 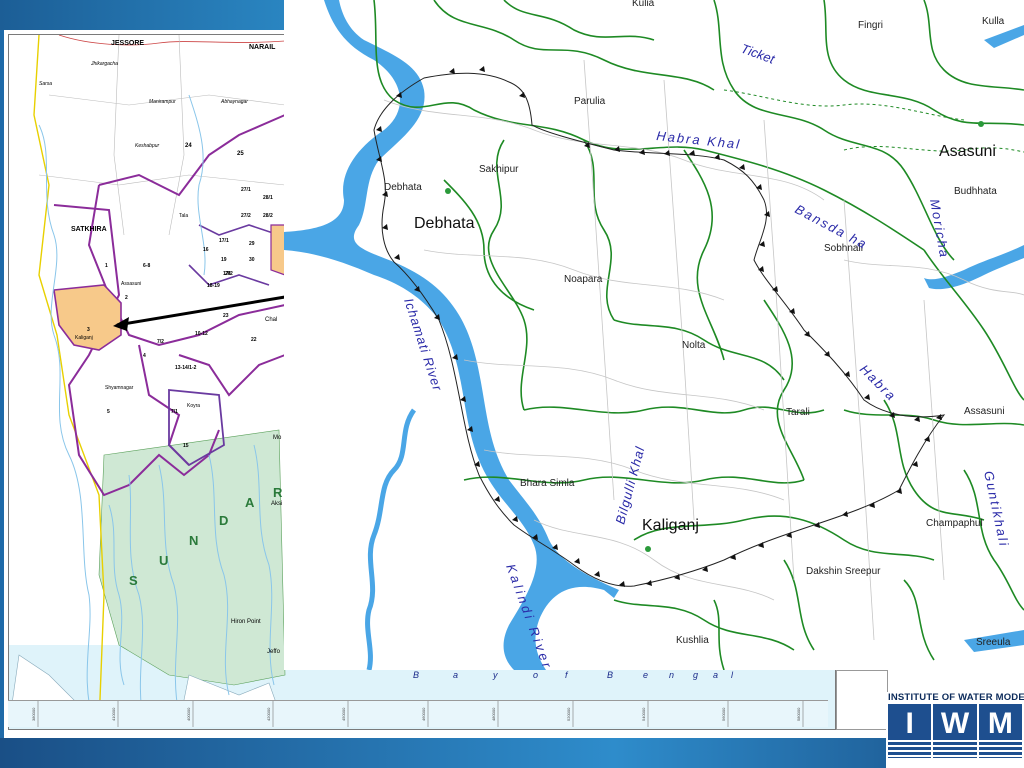 I want to click on grid-tick-label: 420000, so click(x=268, y=714).